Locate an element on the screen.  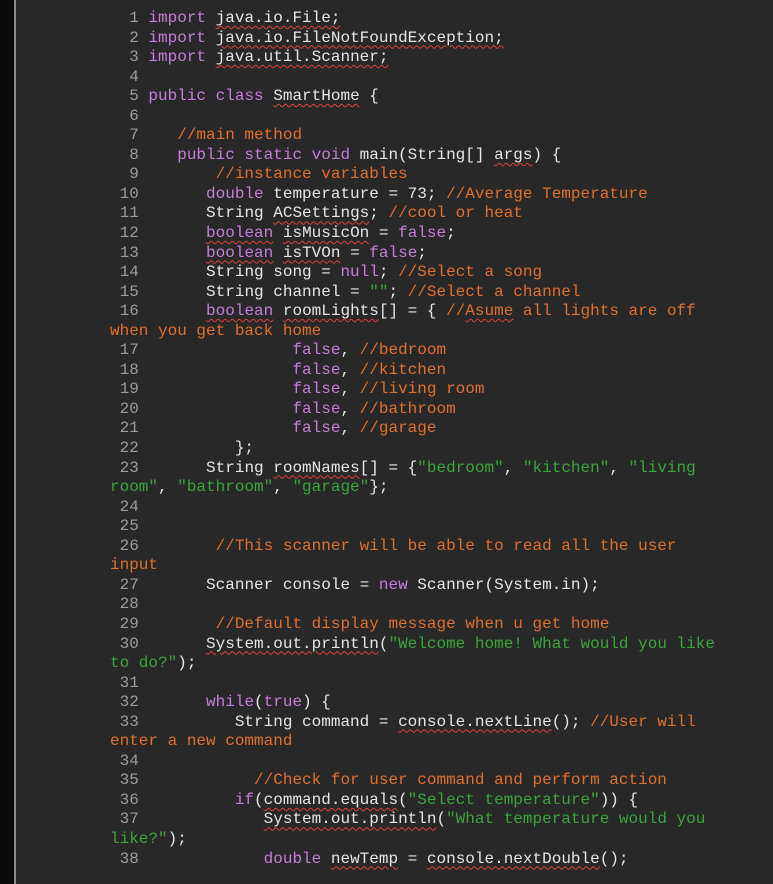
keyword-token: boolean is located at coordinates (240, 311).